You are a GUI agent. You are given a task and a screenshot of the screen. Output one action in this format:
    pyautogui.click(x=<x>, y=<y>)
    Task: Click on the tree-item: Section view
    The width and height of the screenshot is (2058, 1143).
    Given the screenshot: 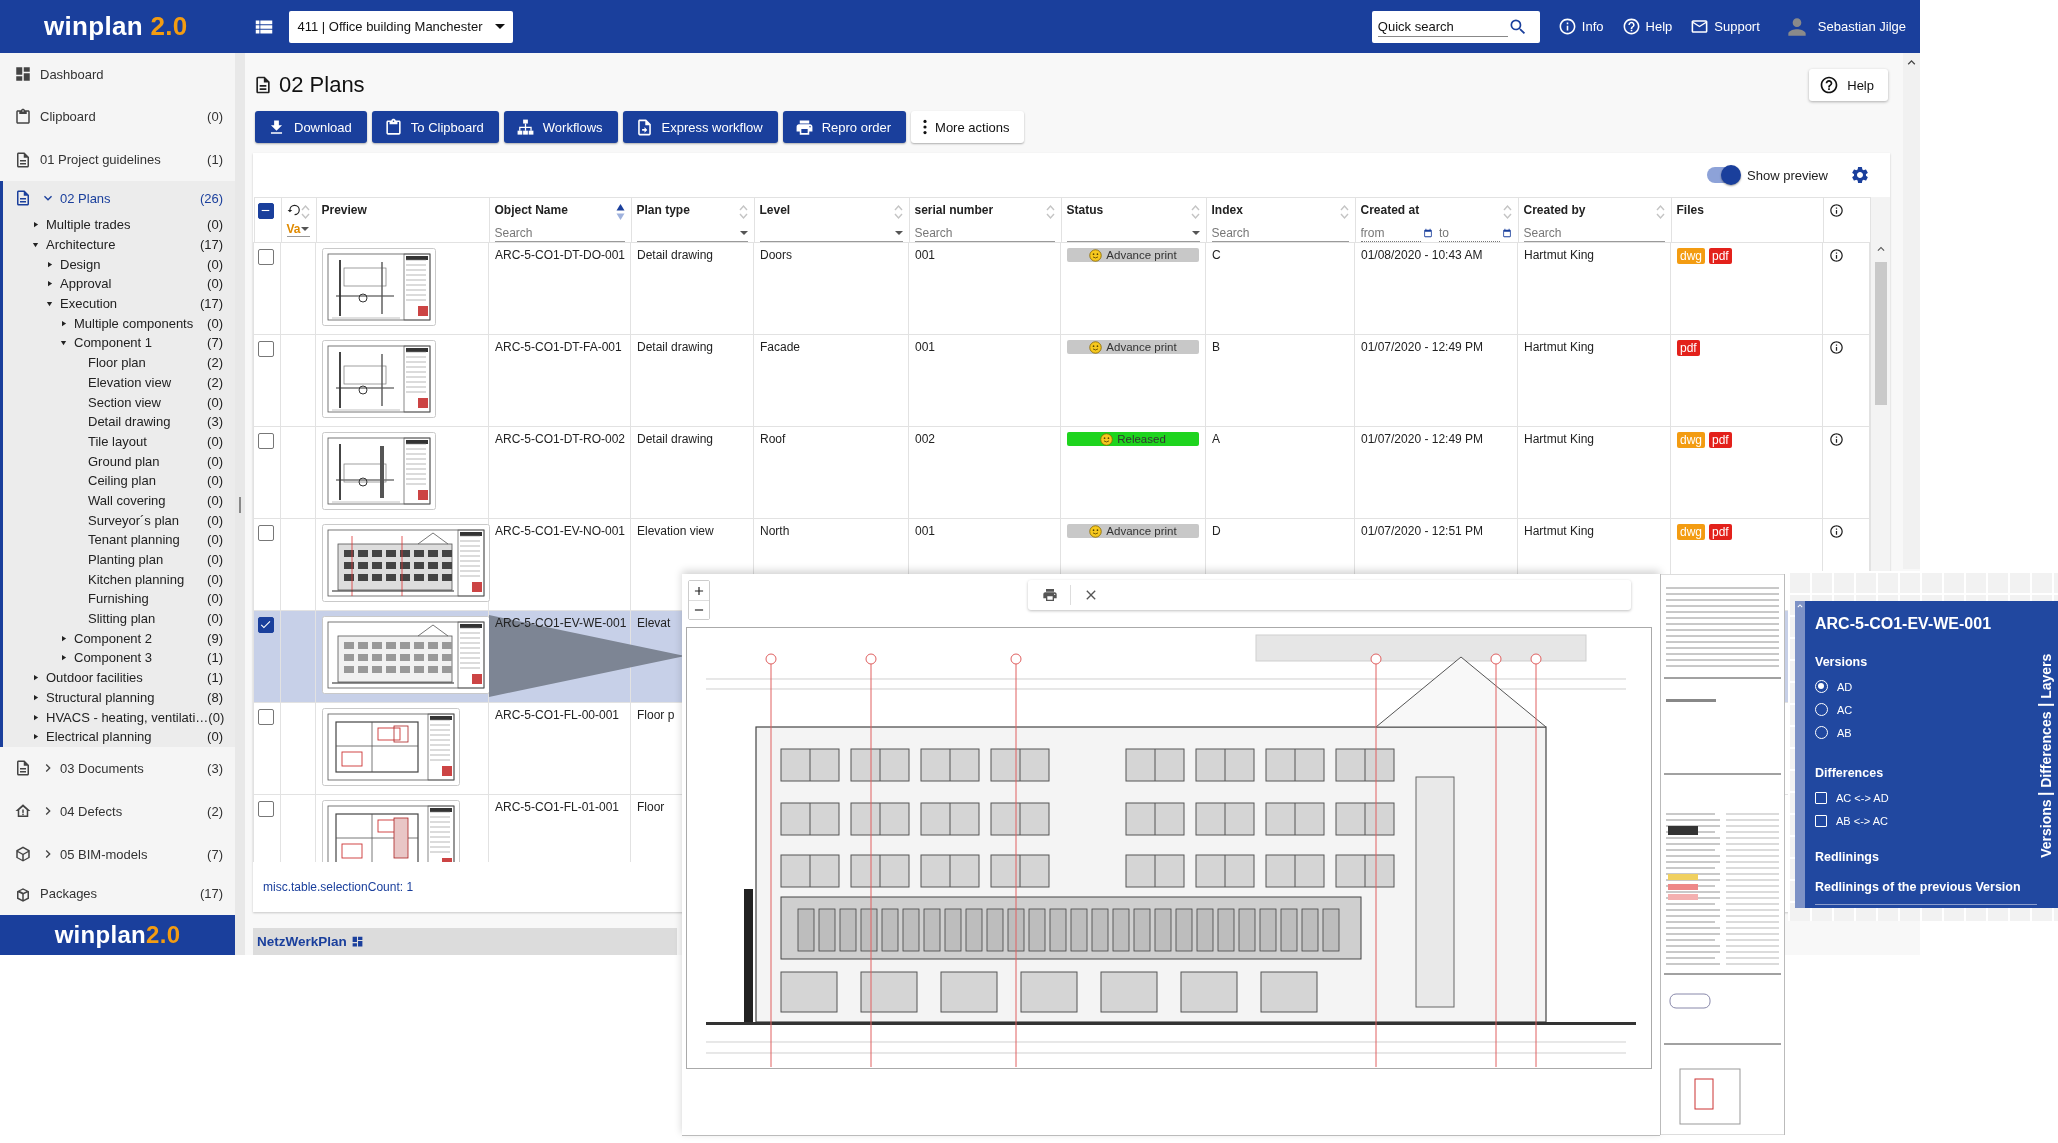 What is the action you would take?
    pyautogui.click(x=124, y=402)
    